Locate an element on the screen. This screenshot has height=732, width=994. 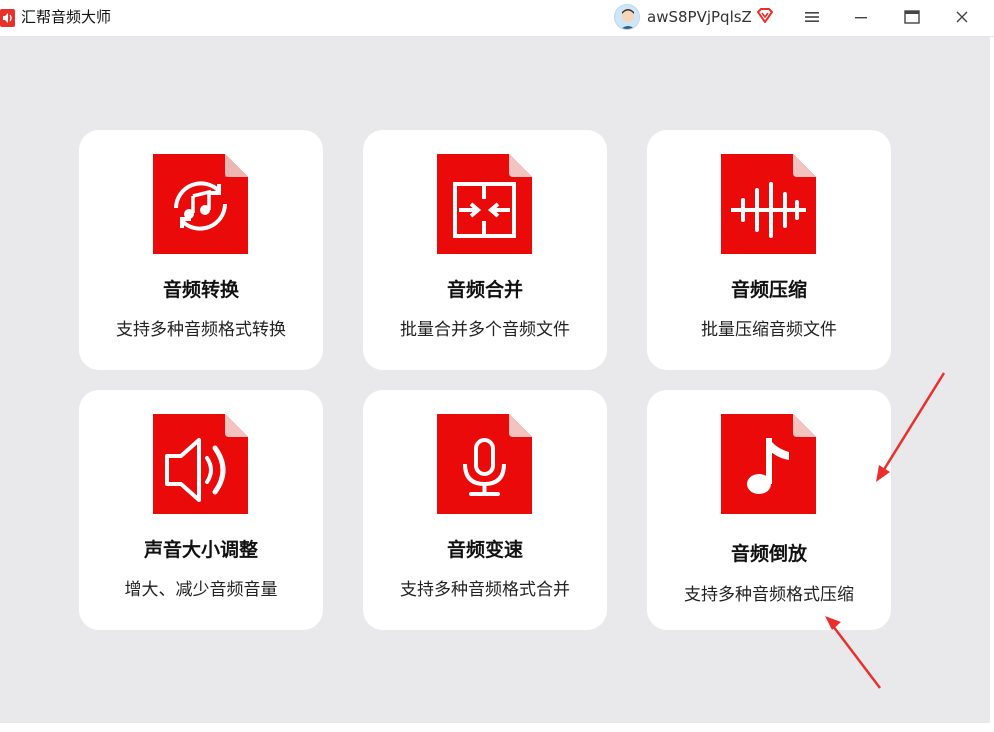
card-audio-merge: 音频合并 批量合并多个音频文件 is located at coordinates (485, 250).